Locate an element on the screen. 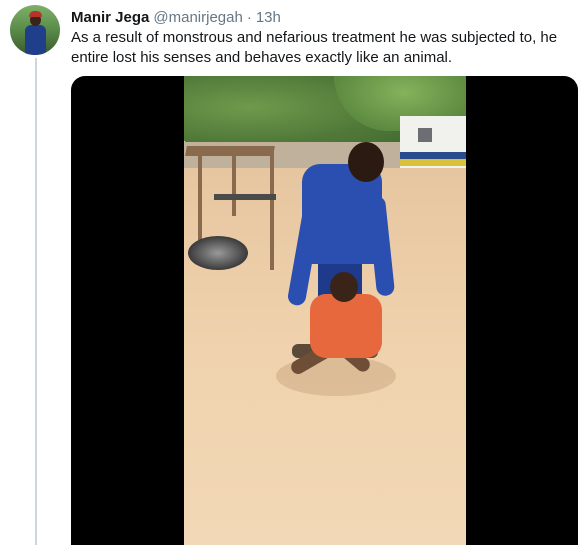 The height and width of the screenshot is (545, 585). author-name: Manir Jega is located at coordinates (110, 17).